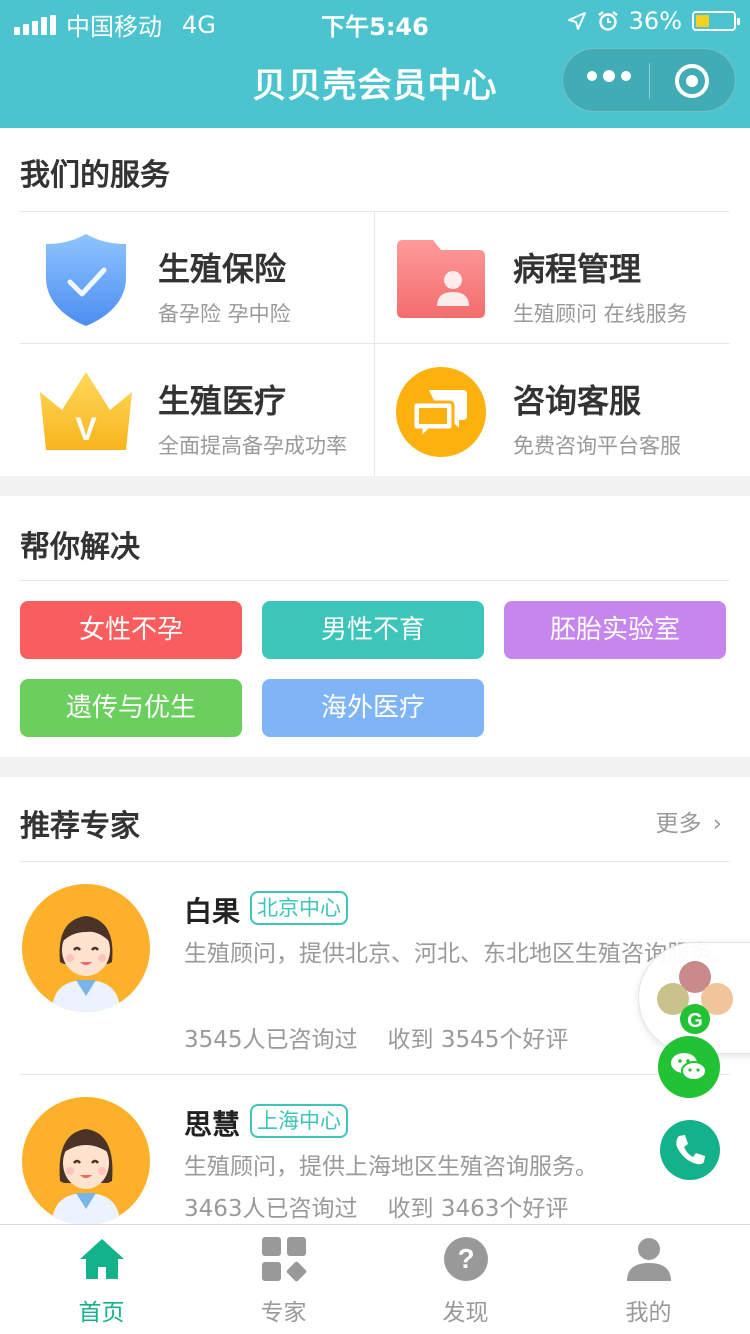 This screenshot has width=750, height=1334. What do you see at coordinates (86, 429) in the screenshot?
I see `svg-text: V` at bounding box center [86, 429].